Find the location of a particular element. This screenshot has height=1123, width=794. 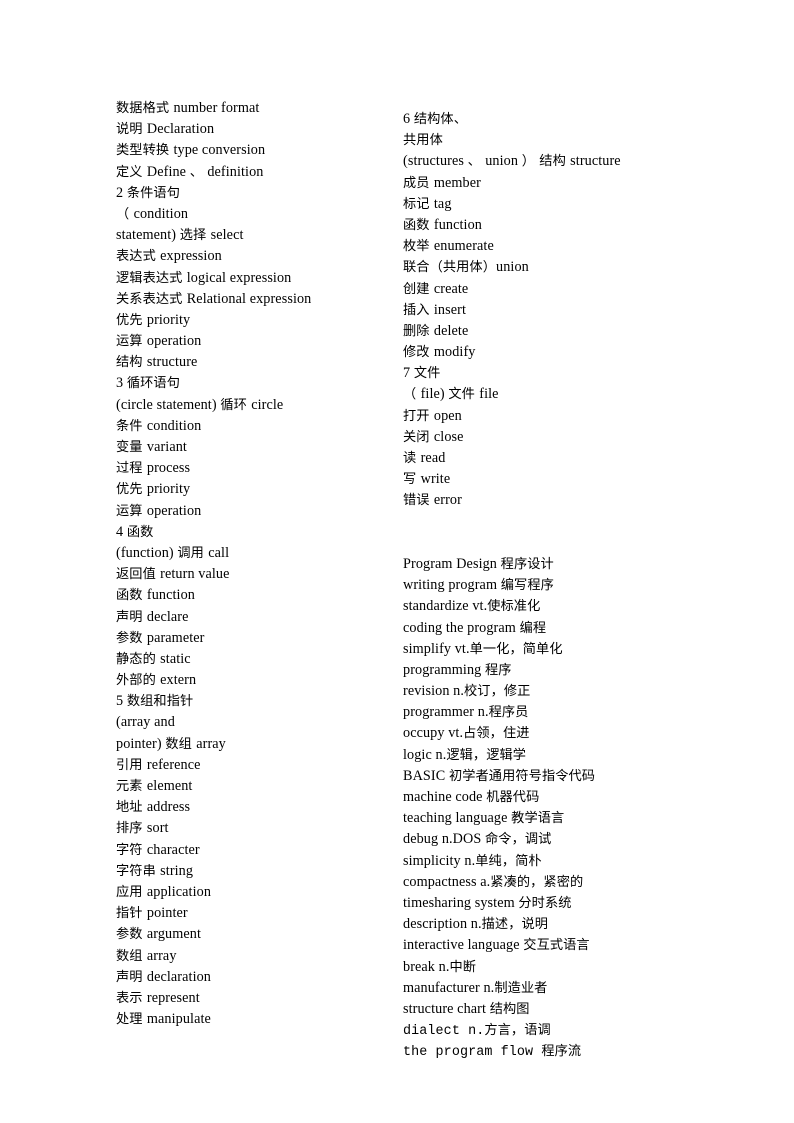

text-line: 参数 argument is located at coordinates (253, 934).